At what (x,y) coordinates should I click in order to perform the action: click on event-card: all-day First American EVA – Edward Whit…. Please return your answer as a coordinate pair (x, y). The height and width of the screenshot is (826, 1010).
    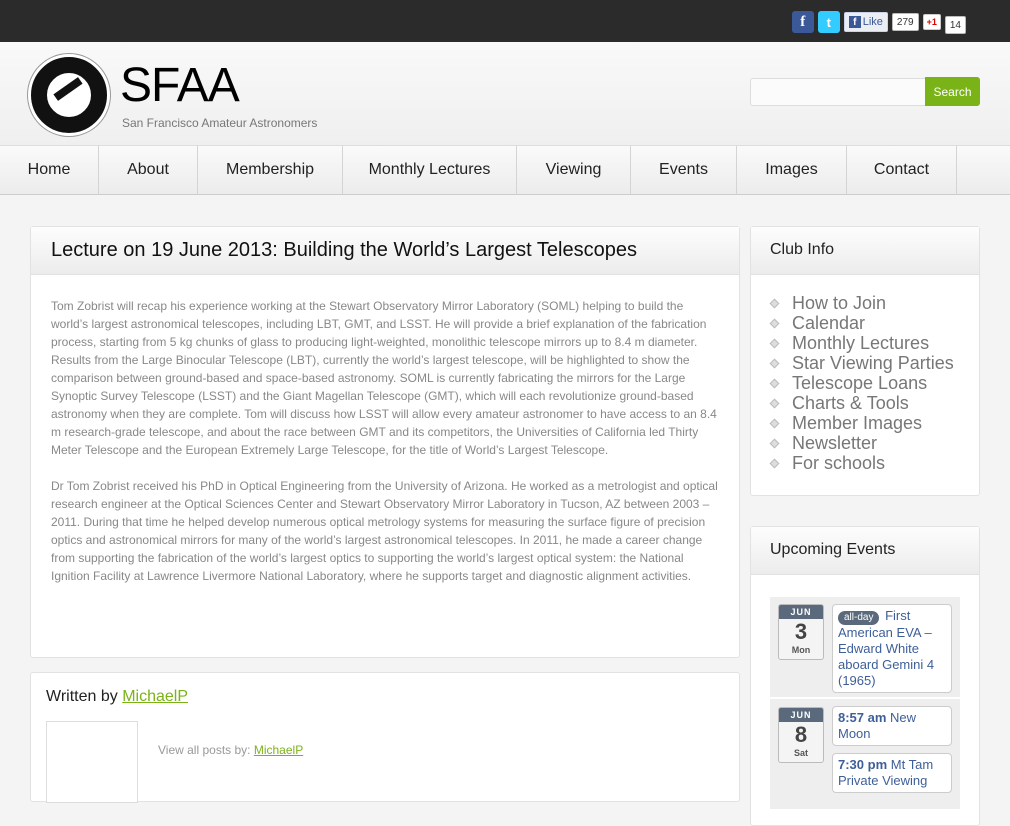
    Looking at the image, I should click on (892, 648).